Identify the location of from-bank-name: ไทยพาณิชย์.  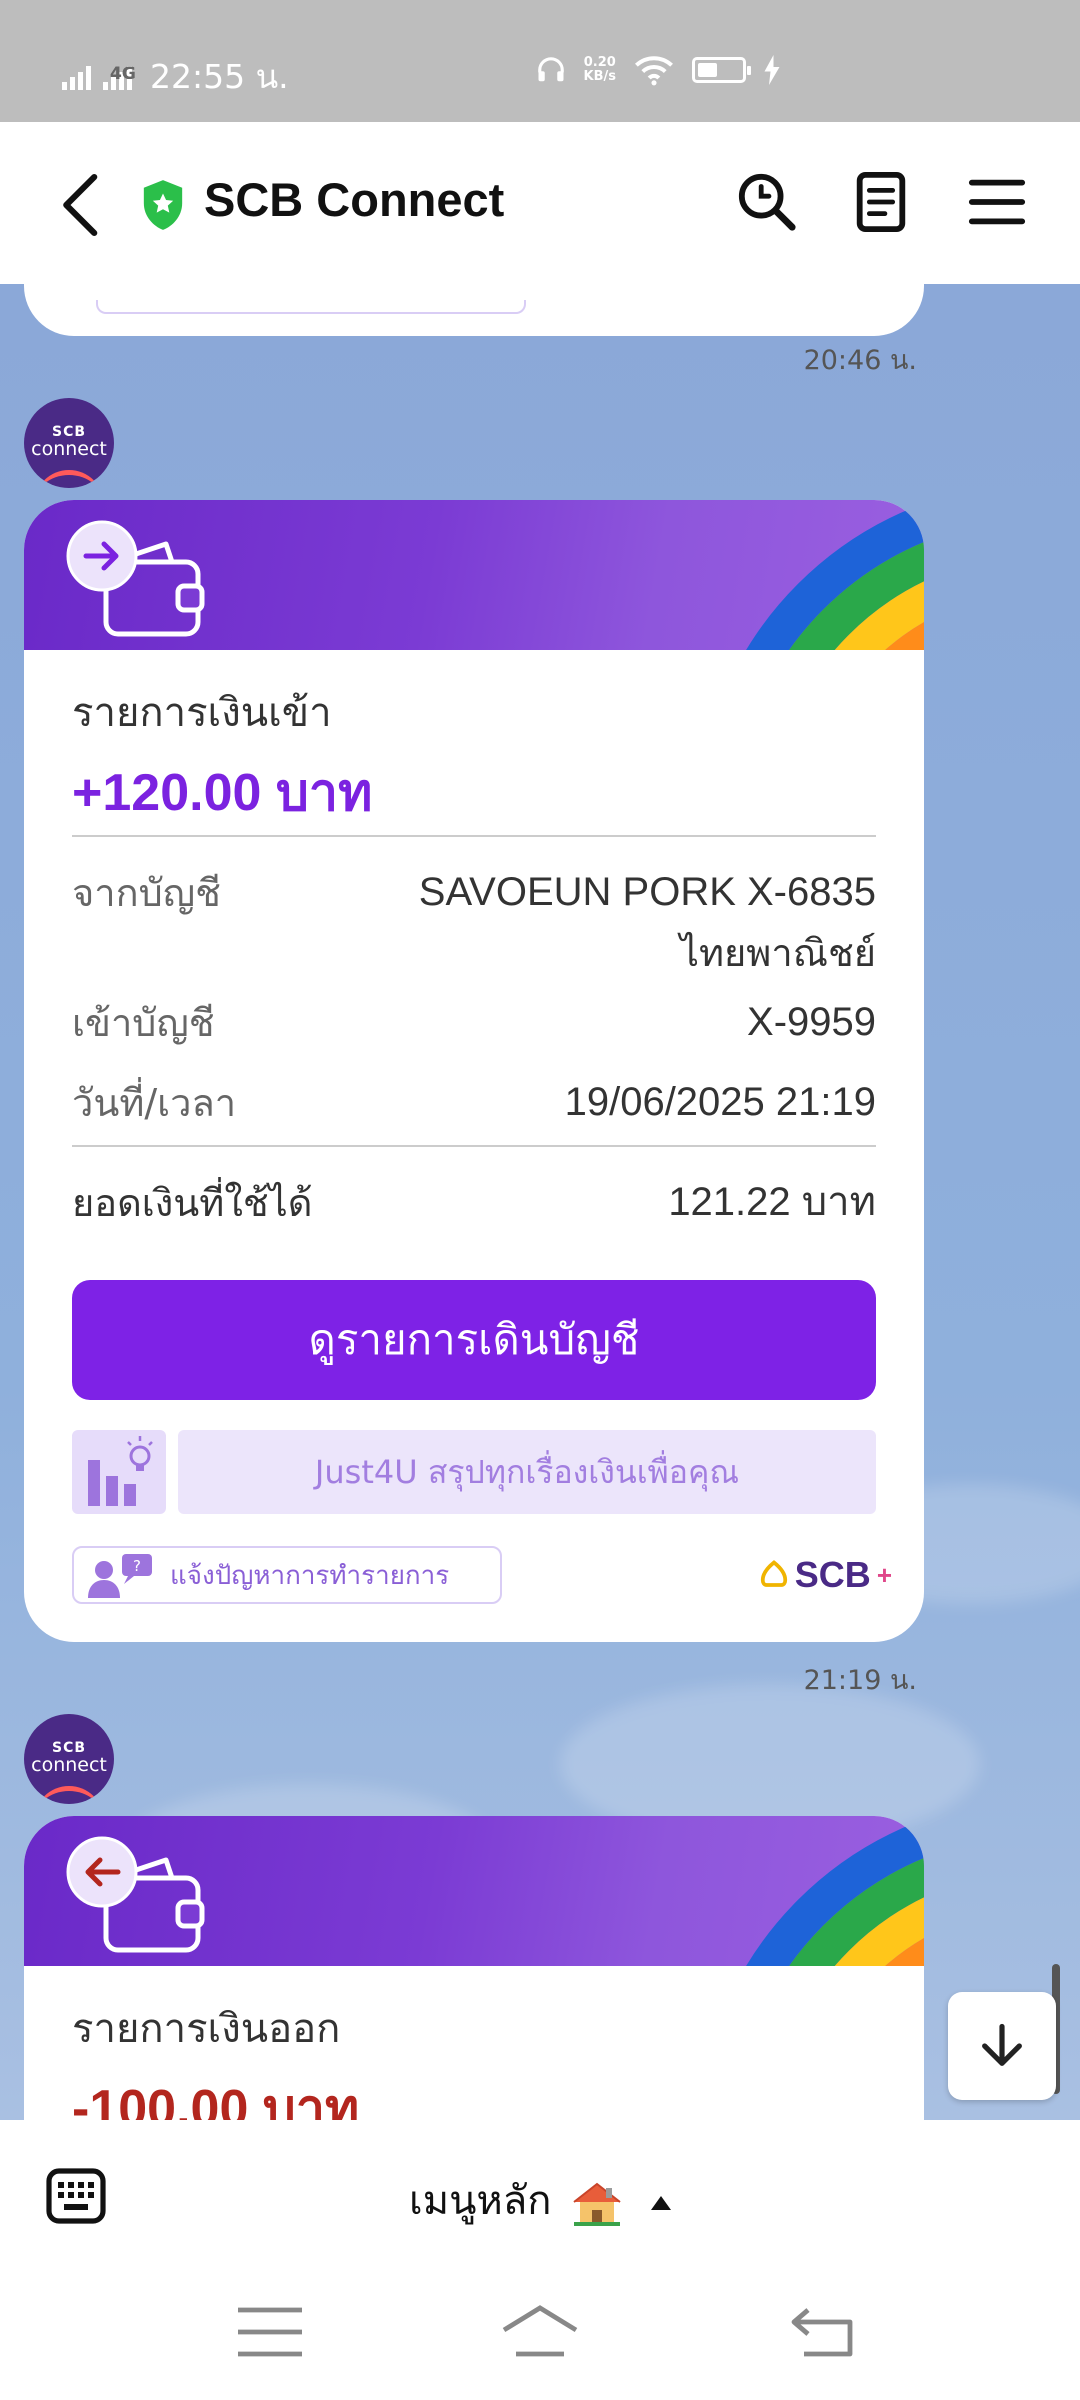
(777, 953).